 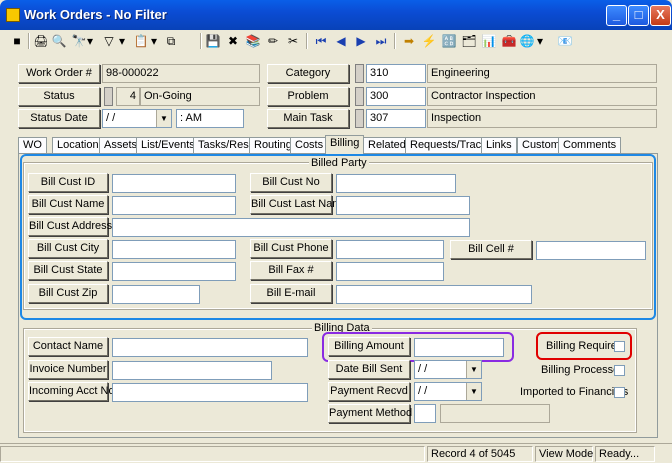 What do you see at coordinates (308, 96) in the screenshot?
I see `problem-button: Problem` at bounding box center [308, 96].